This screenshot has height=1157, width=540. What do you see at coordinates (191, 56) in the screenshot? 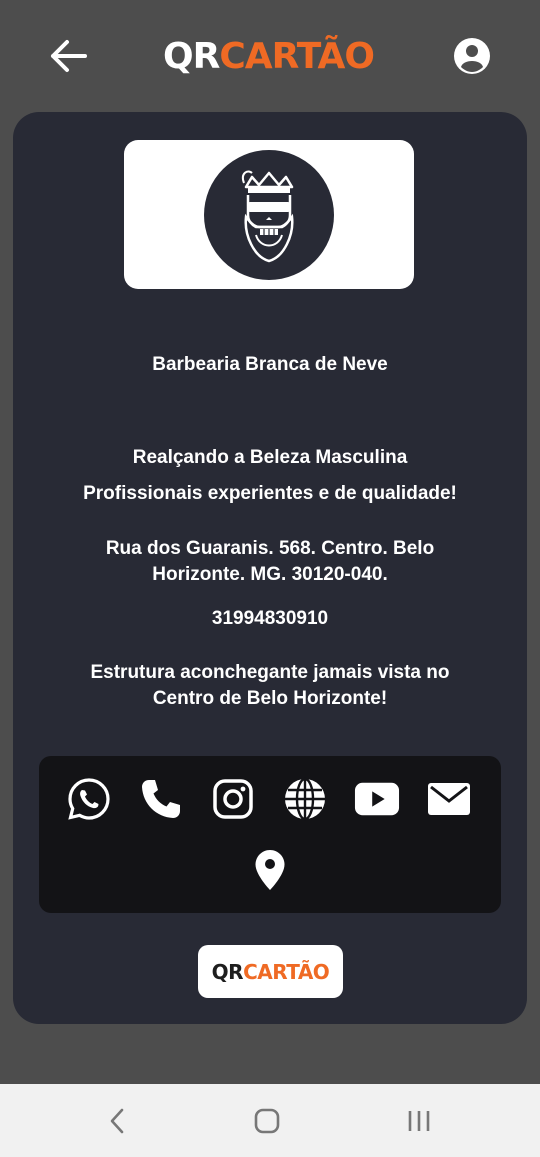
I see `brand-qr: QR` at bounding box center [191, 56].